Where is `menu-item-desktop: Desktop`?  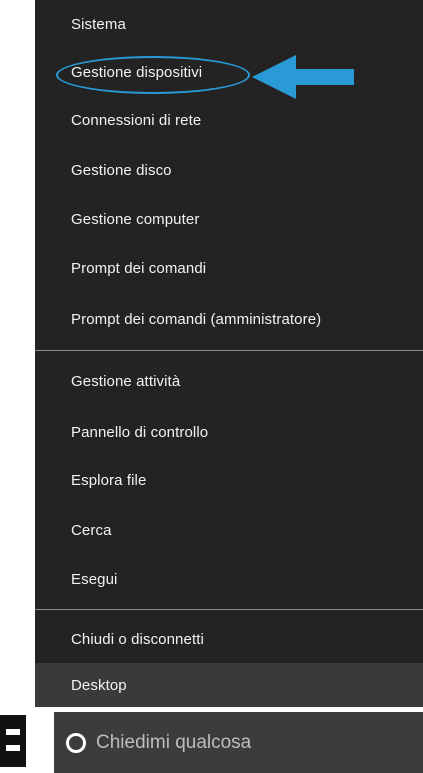
menu-item-desktop: Desktop is located at coordinates (229, 685).